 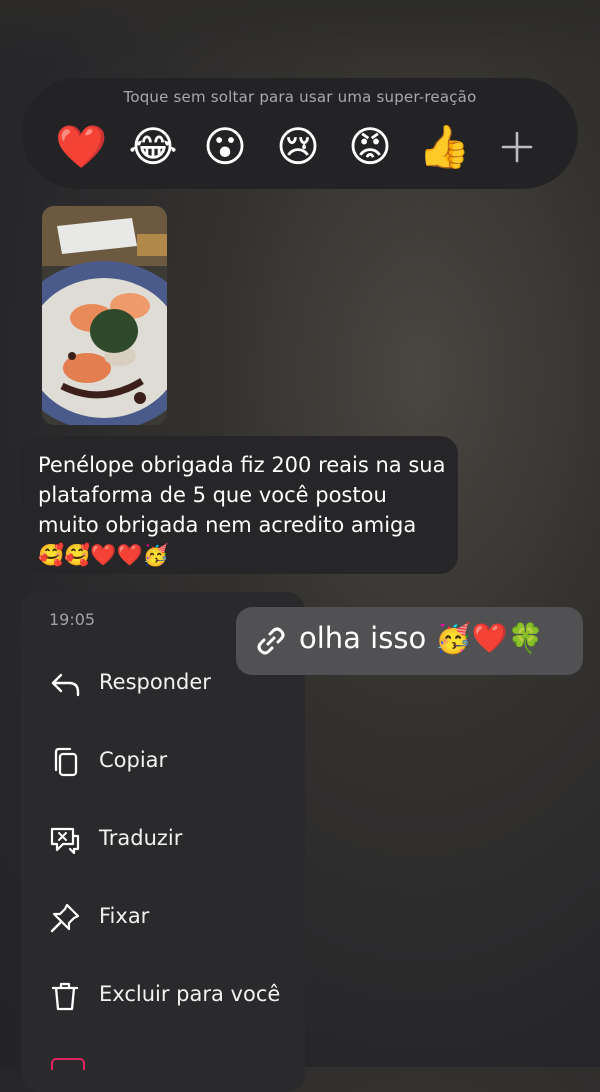 What do you see at coordinates (153, 147) in the screenshot?
I see `reaction-laugh: 😂` at bounding box center [153, 147].